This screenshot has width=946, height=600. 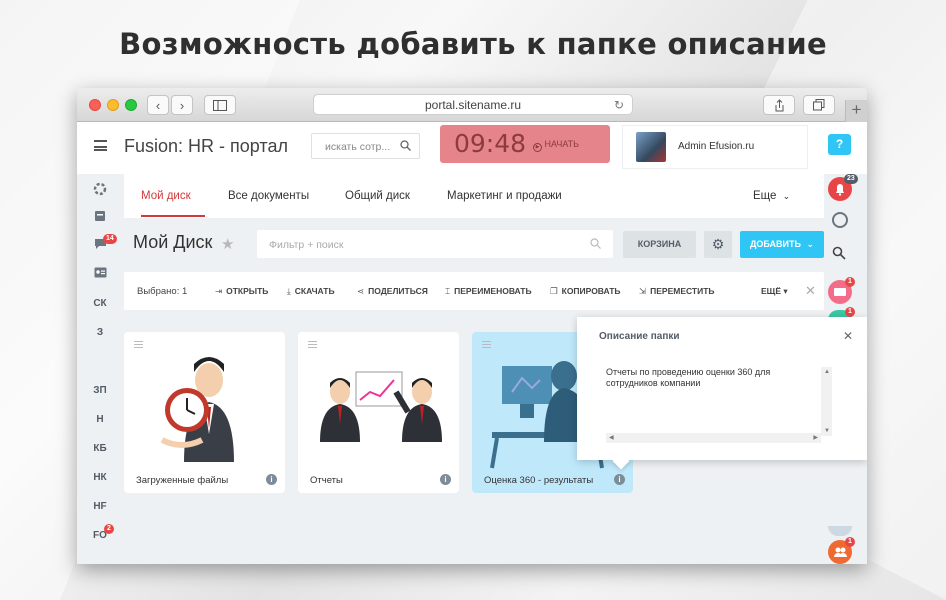 What do you see at coordinates (109, 529) in the screenshot?
I see `fo-badge: 2` at bounding box center [109, 529].